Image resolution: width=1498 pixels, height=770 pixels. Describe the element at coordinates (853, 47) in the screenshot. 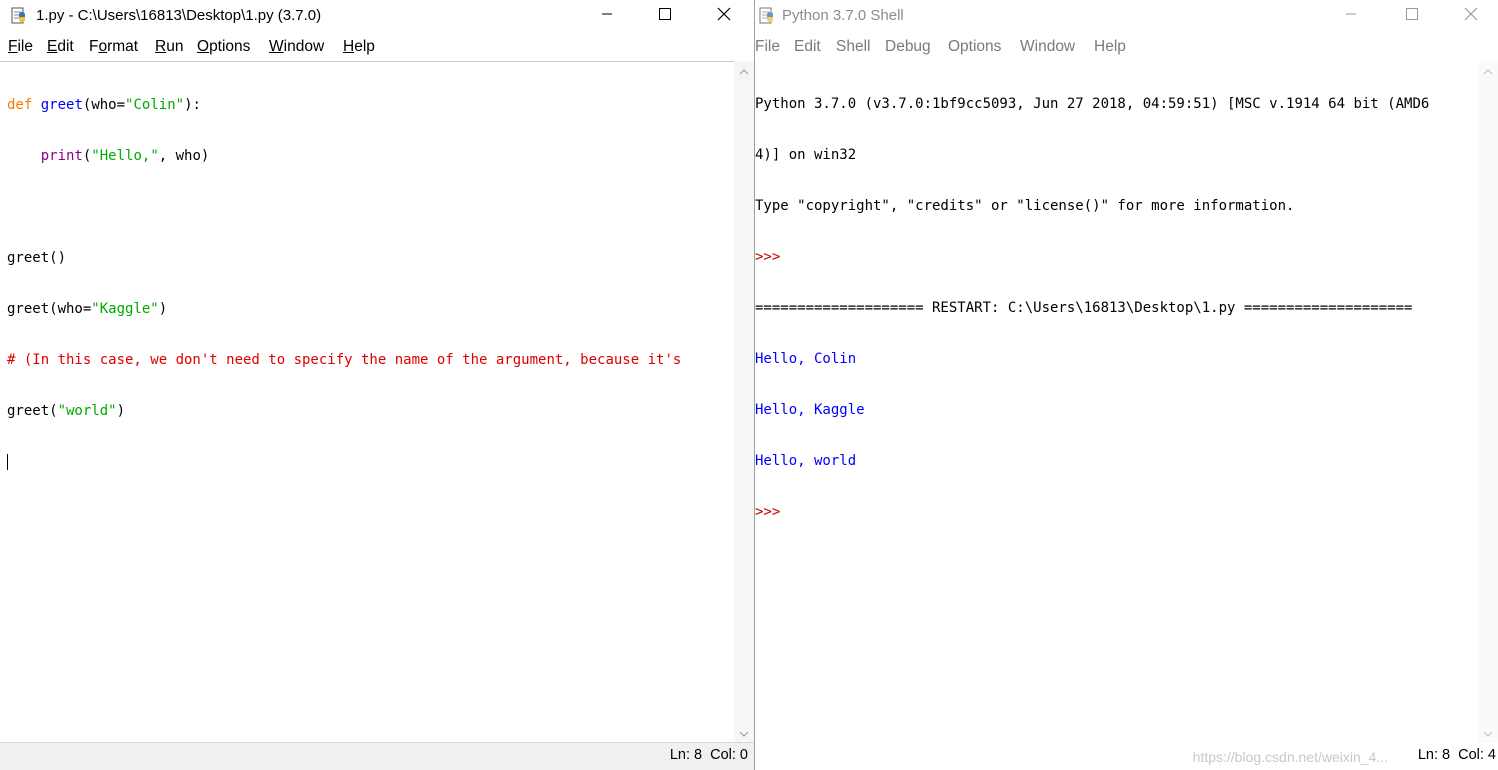

I see `menu-shell: Shell` at that location.